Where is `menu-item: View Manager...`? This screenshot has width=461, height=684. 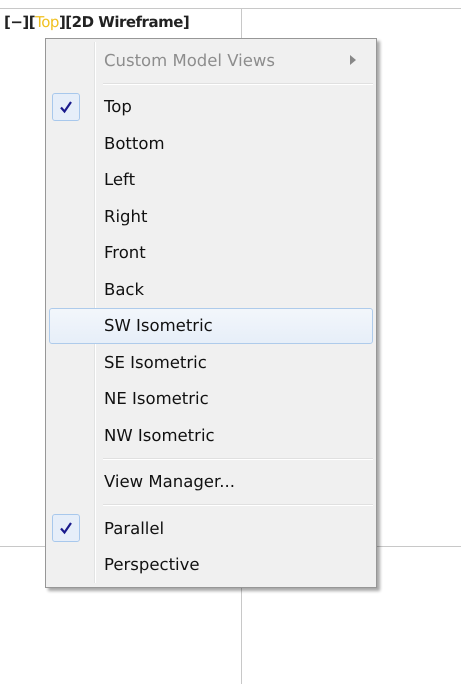
menu-item: View Manager... is located at coordinates (211, 482).